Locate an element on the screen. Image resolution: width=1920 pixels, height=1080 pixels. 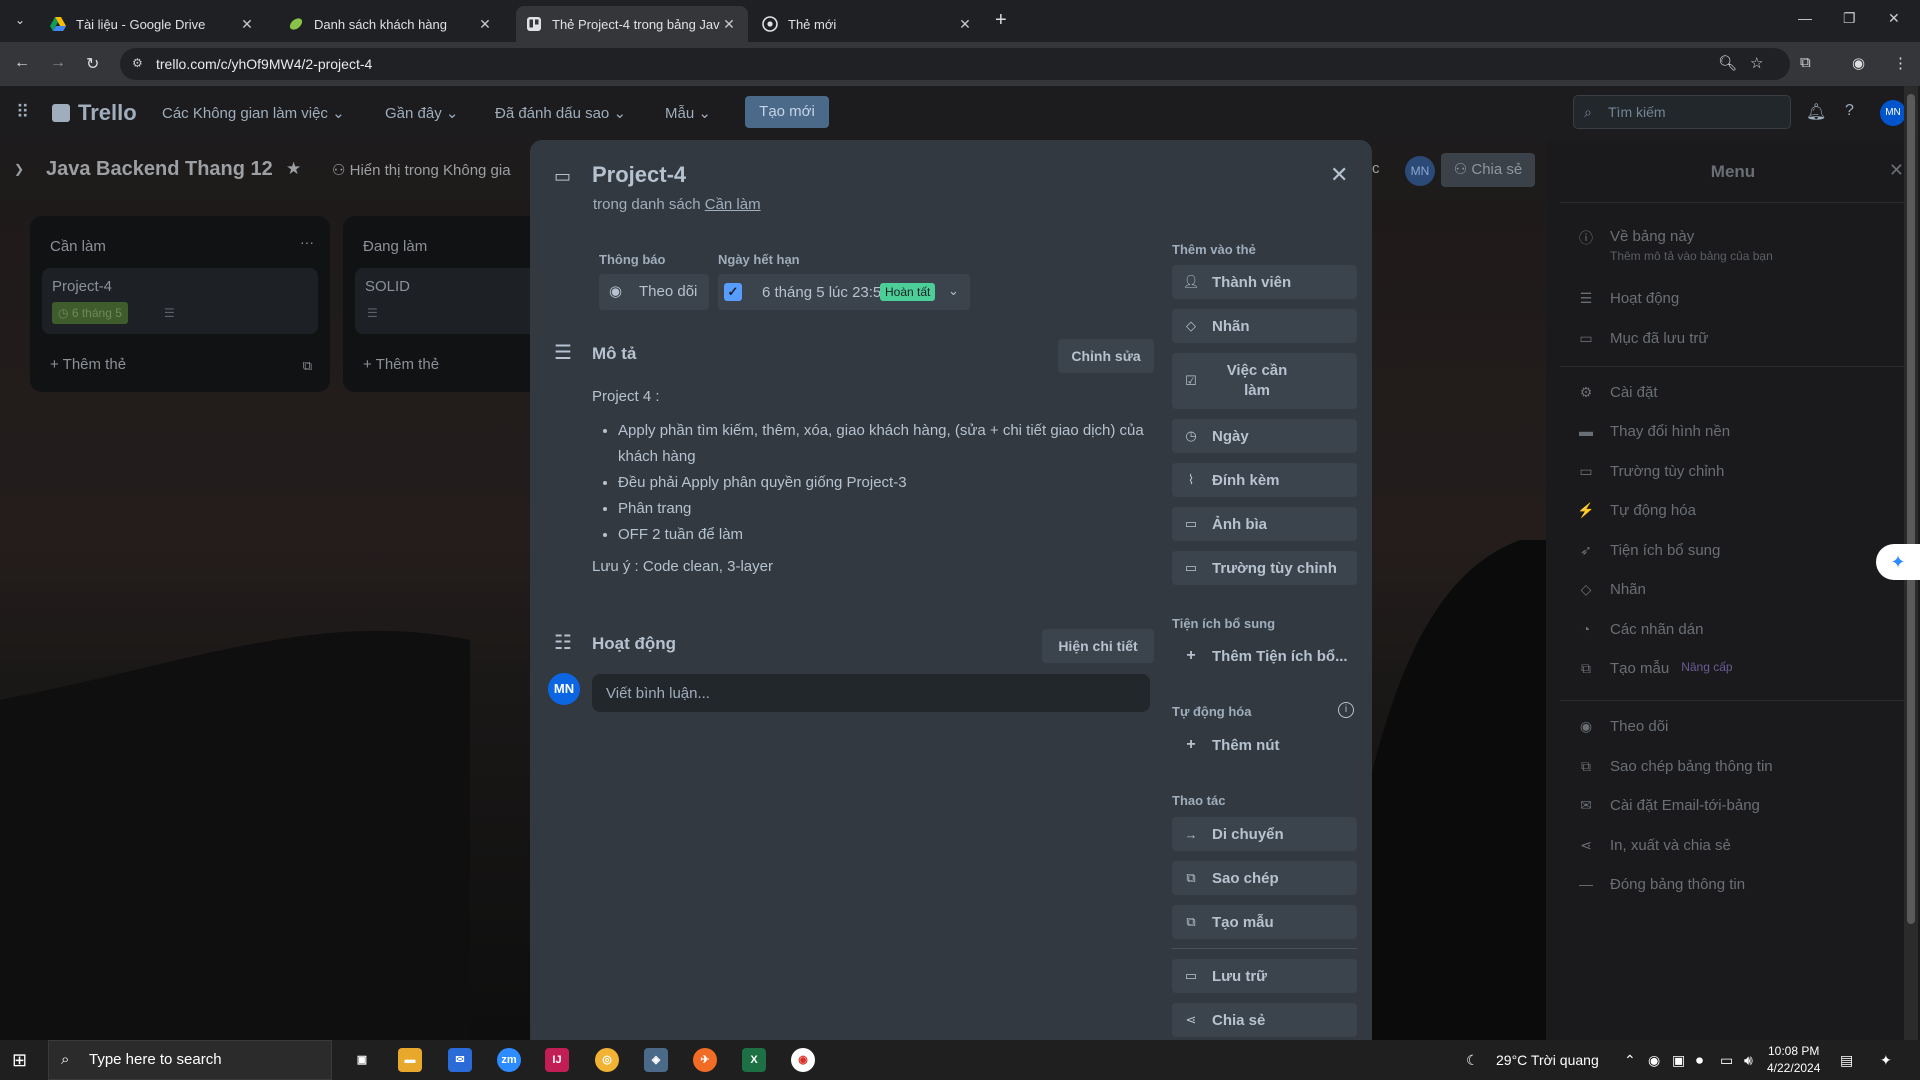
menu-item-print-export-share: ⋖ In, xuất và chia sẻ is located at coordinates (1739, 845).